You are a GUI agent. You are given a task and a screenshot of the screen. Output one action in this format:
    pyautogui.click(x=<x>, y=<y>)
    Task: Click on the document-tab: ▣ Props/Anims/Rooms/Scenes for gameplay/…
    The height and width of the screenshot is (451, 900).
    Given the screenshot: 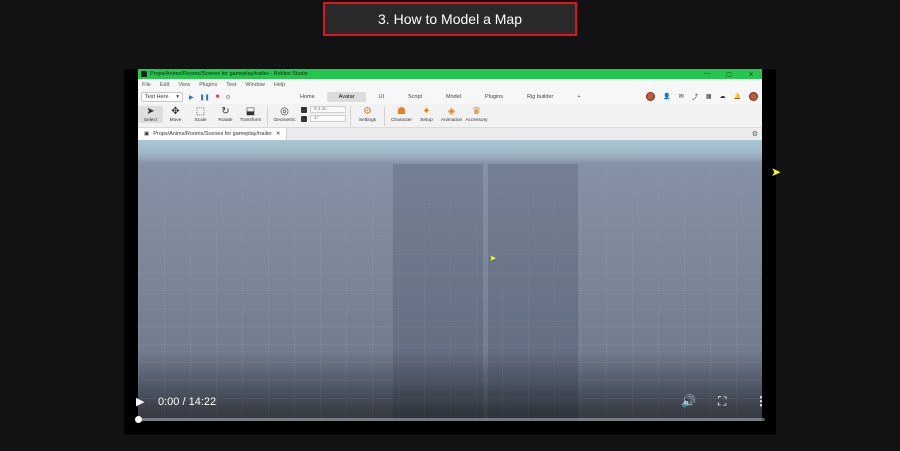 What is the action you would take?
    pyautogui.click(x=213, y=134)
    